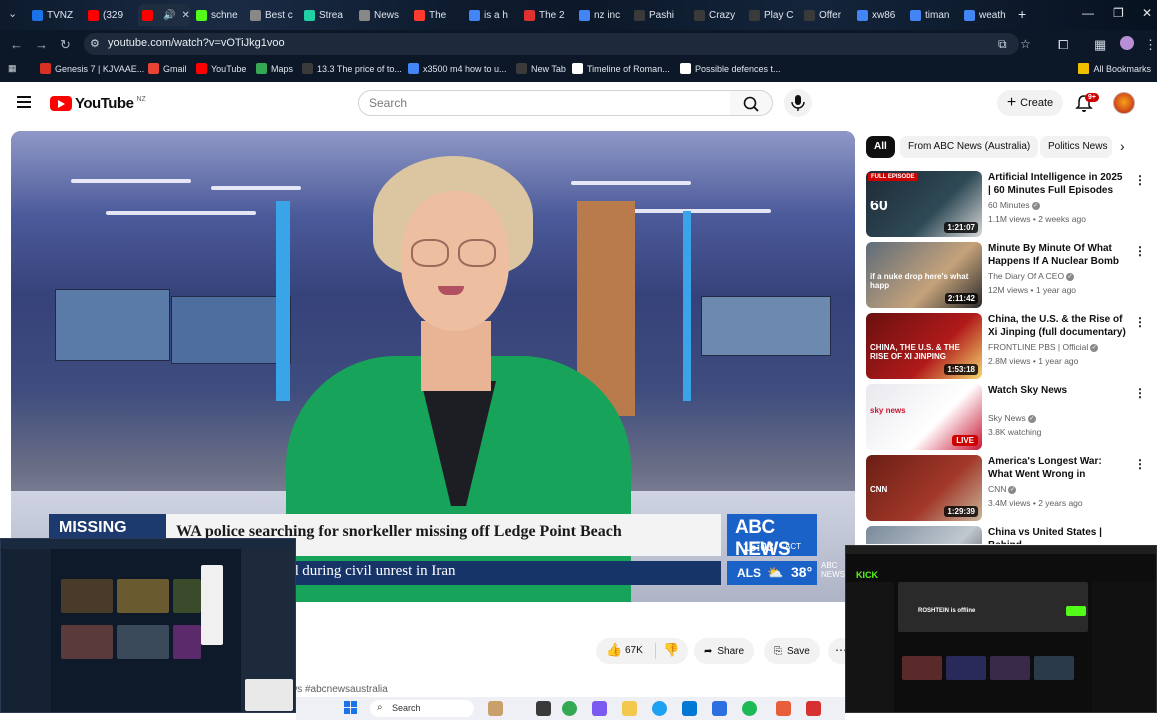 This screenshot has height=720, width=1157. What do you see at coordinates (771, 15) in the screenshot?
I see `browser-tab: Play C` at bounding box center [771, 15].